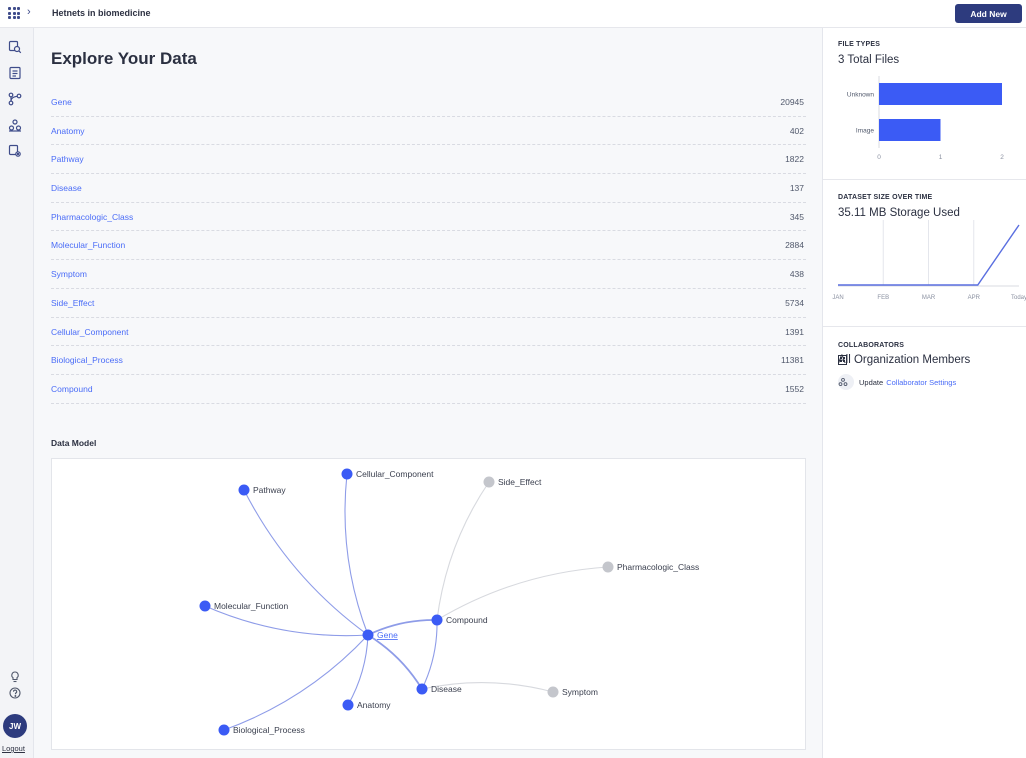 The image size is (1026, 758). Describe the element at coordinates (794, 388) in the screenshot. I see `data-type-count: 1552` at that location.